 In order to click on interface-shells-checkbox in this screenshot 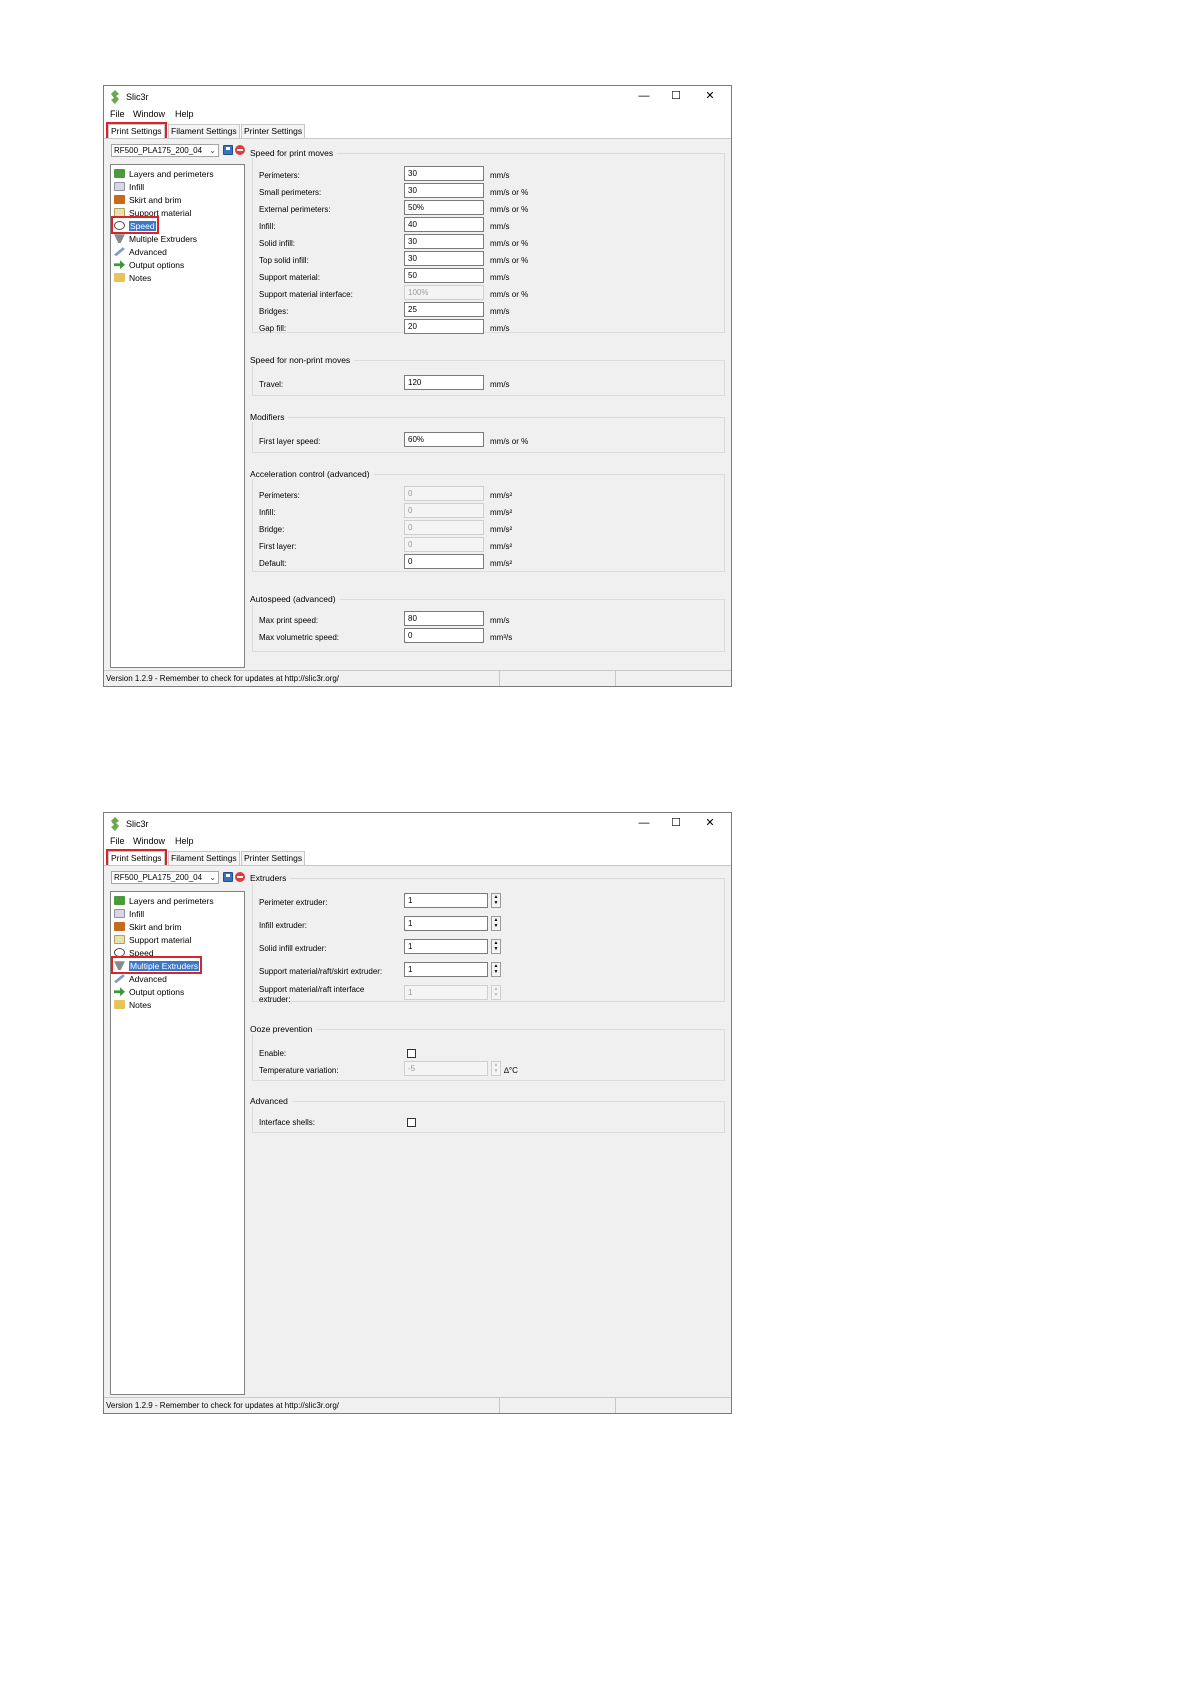, I will do `click(411, 1122)`.